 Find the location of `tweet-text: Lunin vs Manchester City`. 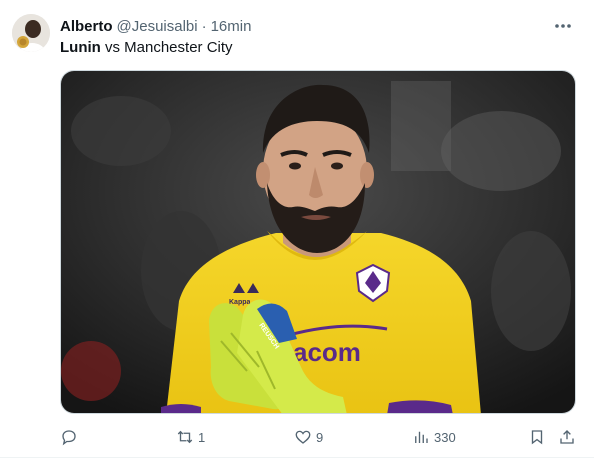

tweet-text: Lunin vs Manchester City is located at coordinates (146, 48).